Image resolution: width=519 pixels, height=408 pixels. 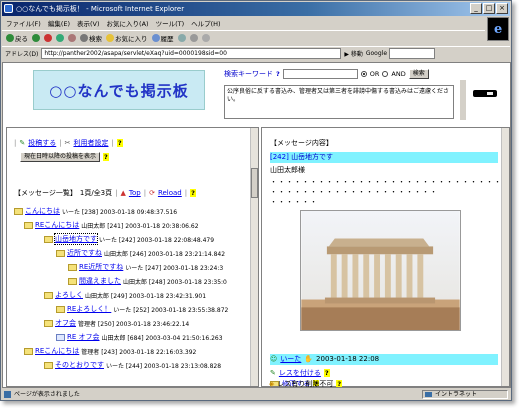 I want to click on google-label: Google, so click(x=376, y=53).